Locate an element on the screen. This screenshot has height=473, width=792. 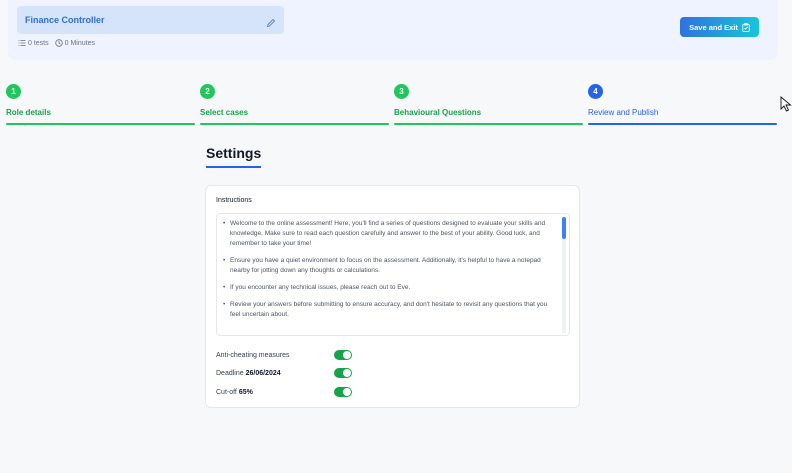
tests-count: 0 tests is located at coordinates (33, 43).